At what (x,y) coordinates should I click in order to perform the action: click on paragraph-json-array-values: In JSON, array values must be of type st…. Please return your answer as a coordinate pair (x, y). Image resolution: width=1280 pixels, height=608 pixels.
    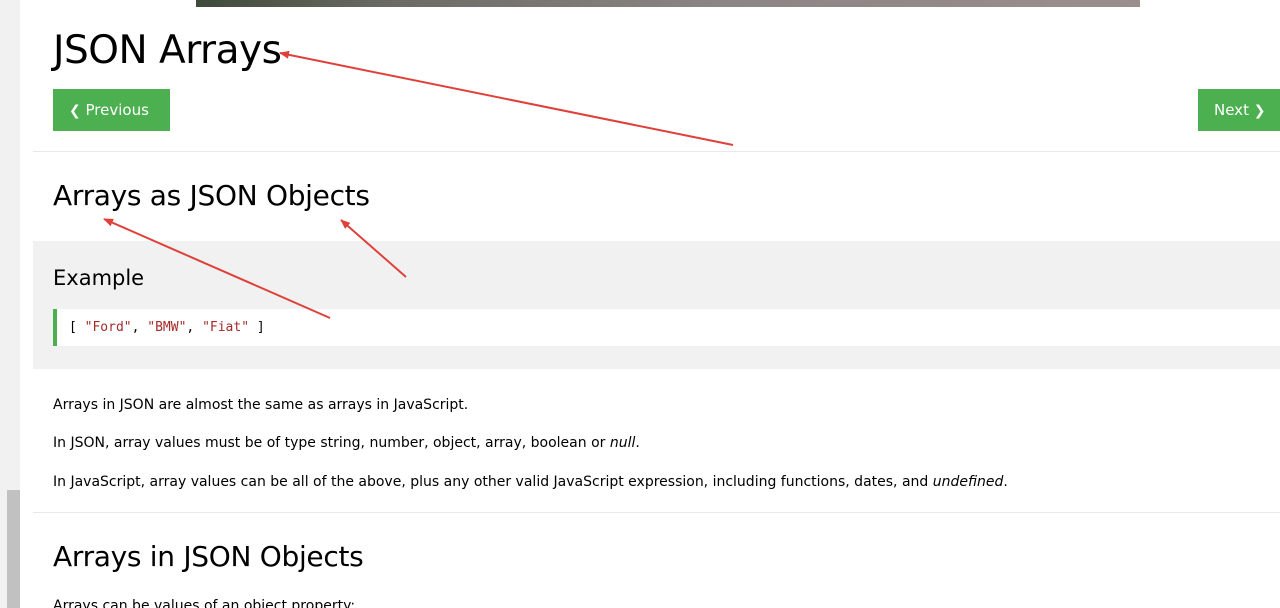
    Looking at the image, I should click on (346, 443).